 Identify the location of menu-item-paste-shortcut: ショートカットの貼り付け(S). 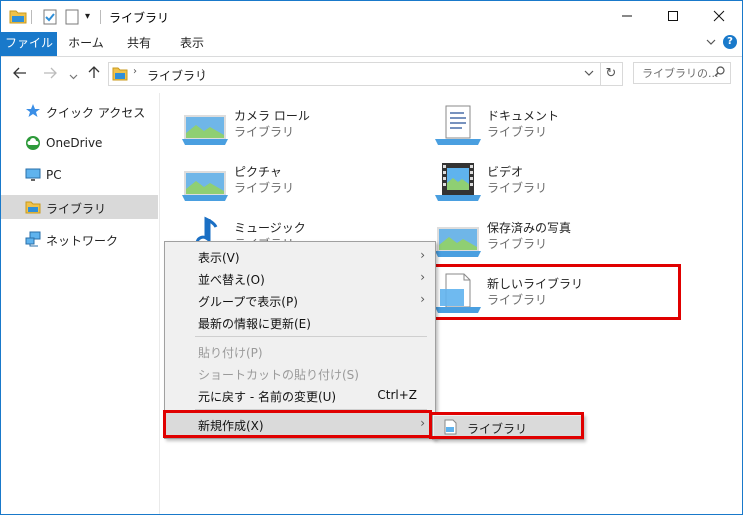
(300, 373).